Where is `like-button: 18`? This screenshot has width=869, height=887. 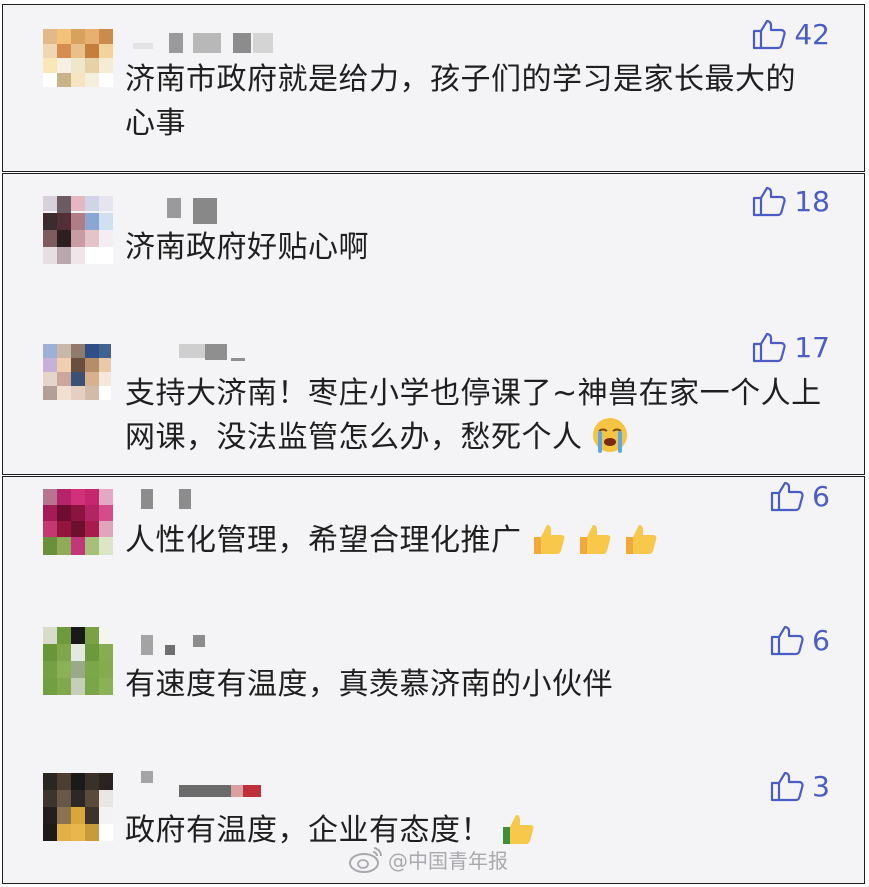
like-button: 18 is located at coordinates (791, 201).